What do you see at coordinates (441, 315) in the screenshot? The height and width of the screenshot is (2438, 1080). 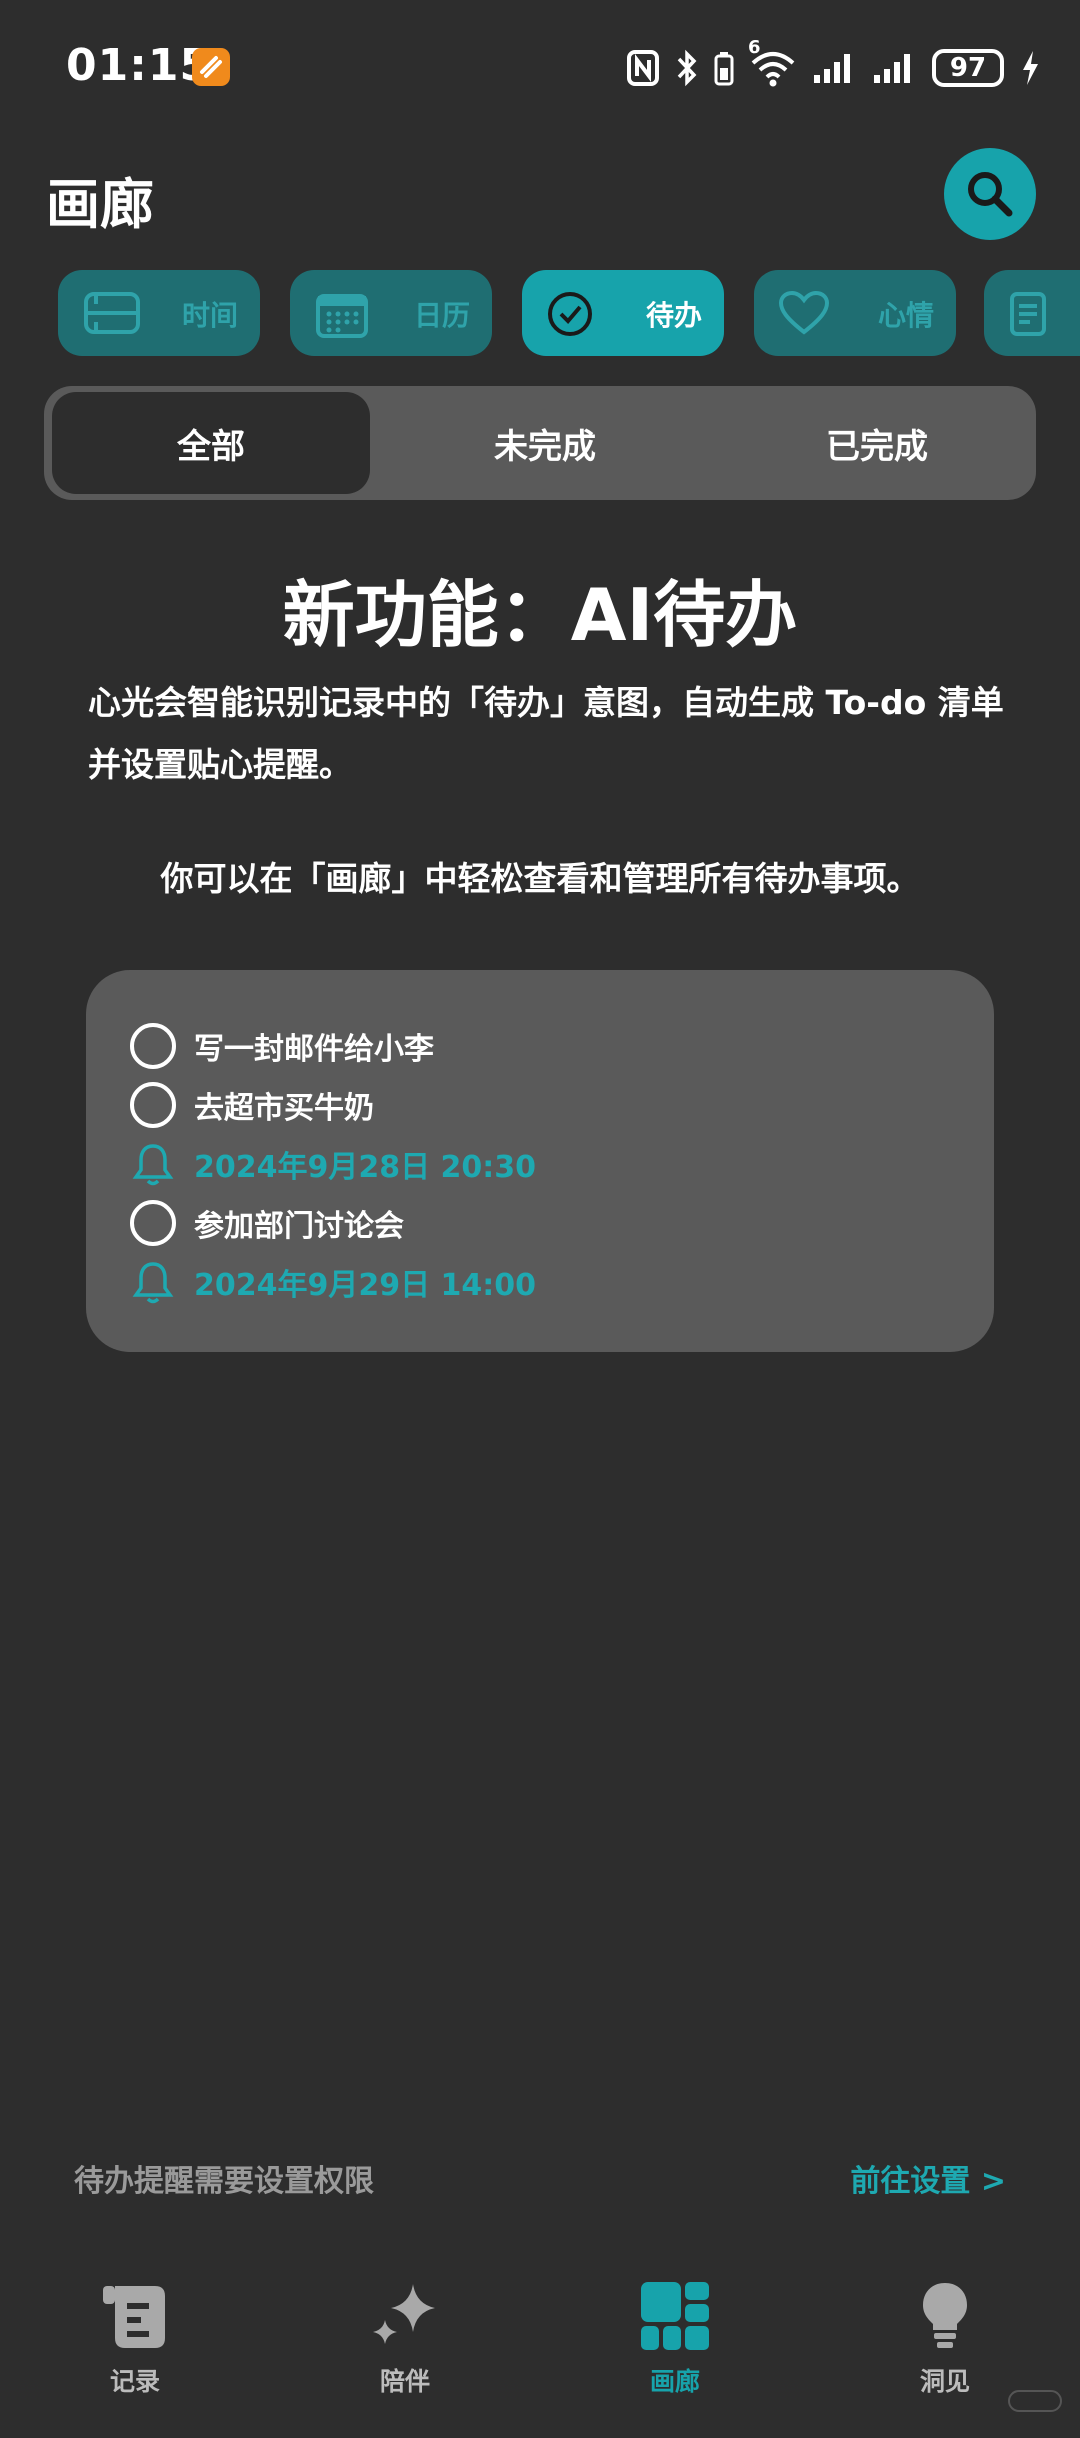 I see `chip-calendar-label: 日历` at bounding box center [441, 315].